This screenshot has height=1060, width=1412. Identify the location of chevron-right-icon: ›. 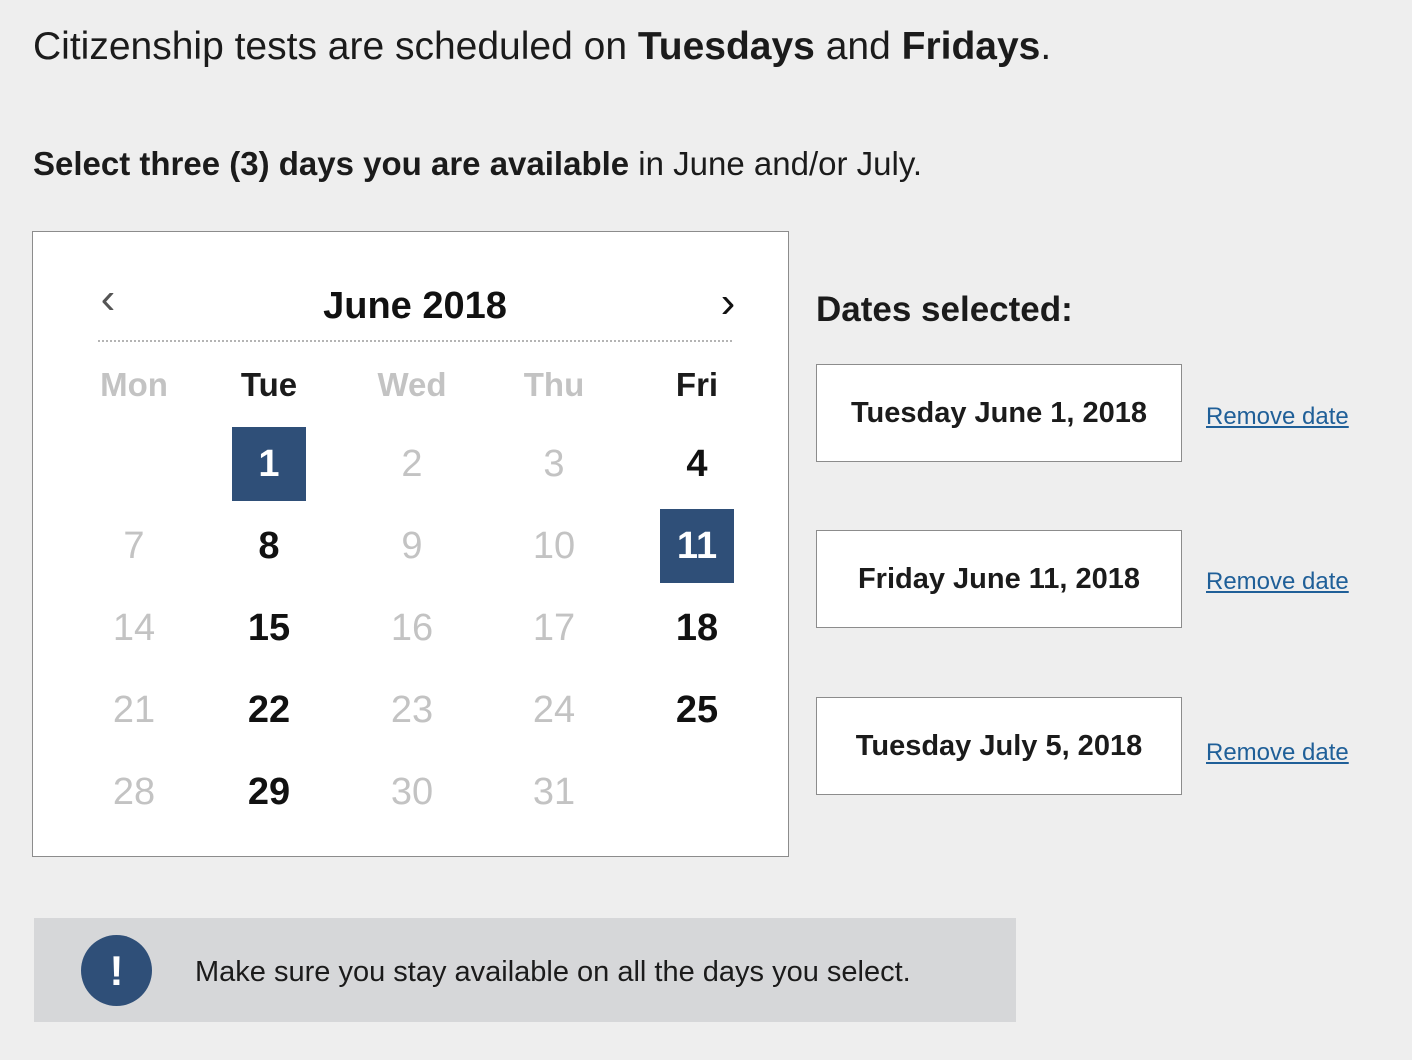
(728, 308).